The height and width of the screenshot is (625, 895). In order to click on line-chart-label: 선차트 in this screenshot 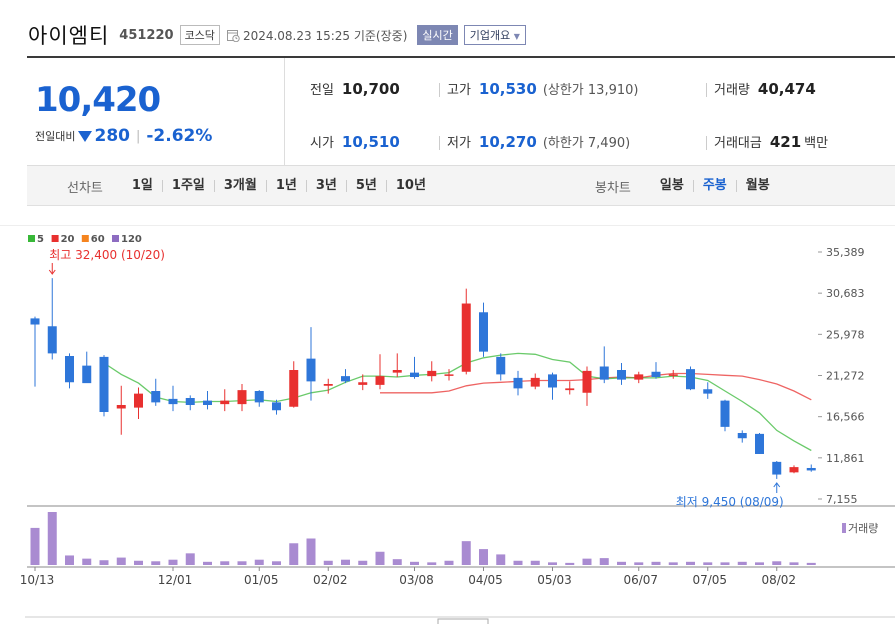, I will do `click(85, 188)`.